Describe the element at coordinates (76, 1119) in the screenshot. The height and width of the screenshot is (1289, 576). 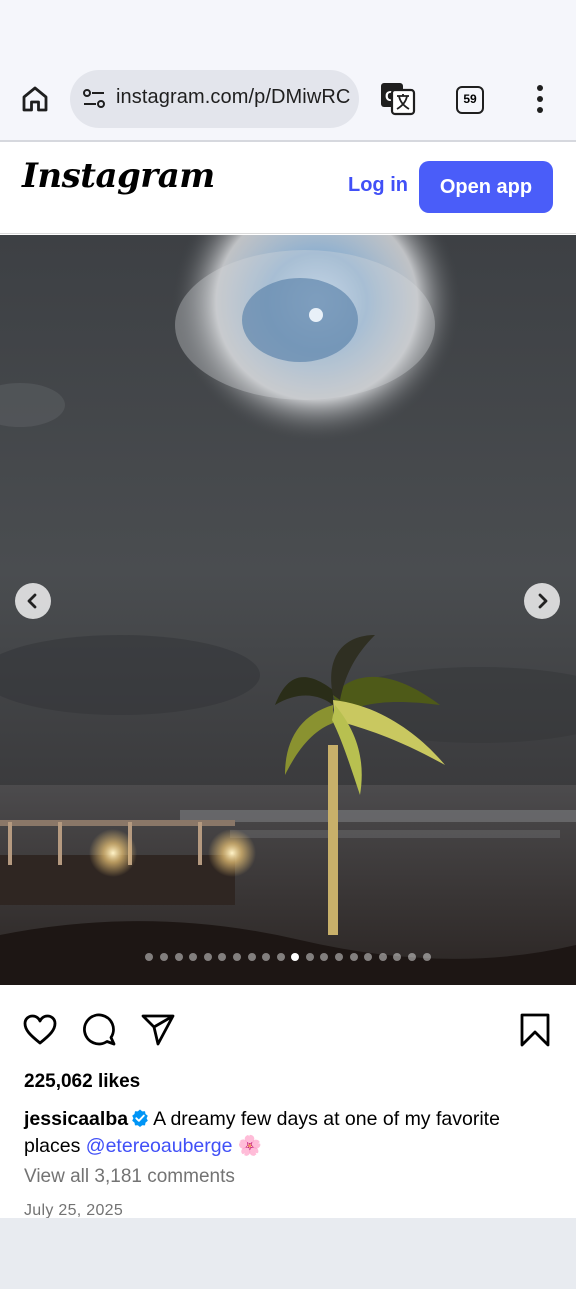
I see `caption-username: jessicaalba` at that location.